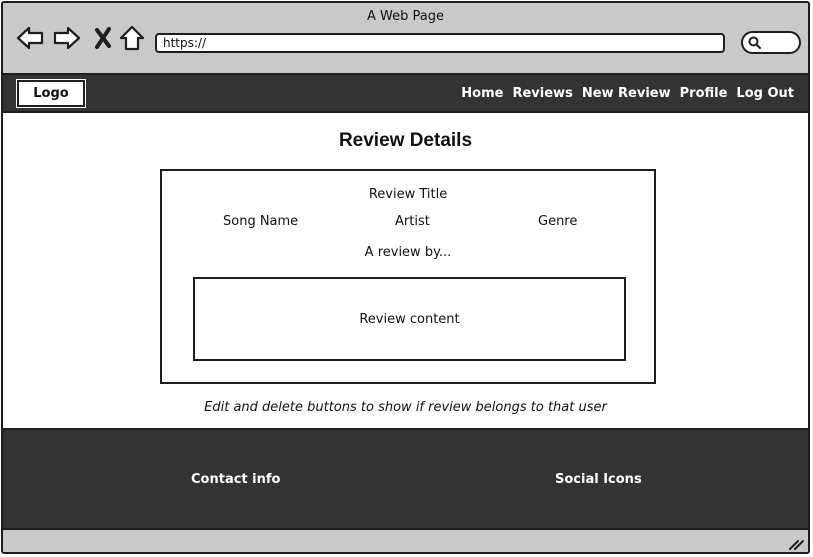  I want to click on close-icon, so click(104, 38).